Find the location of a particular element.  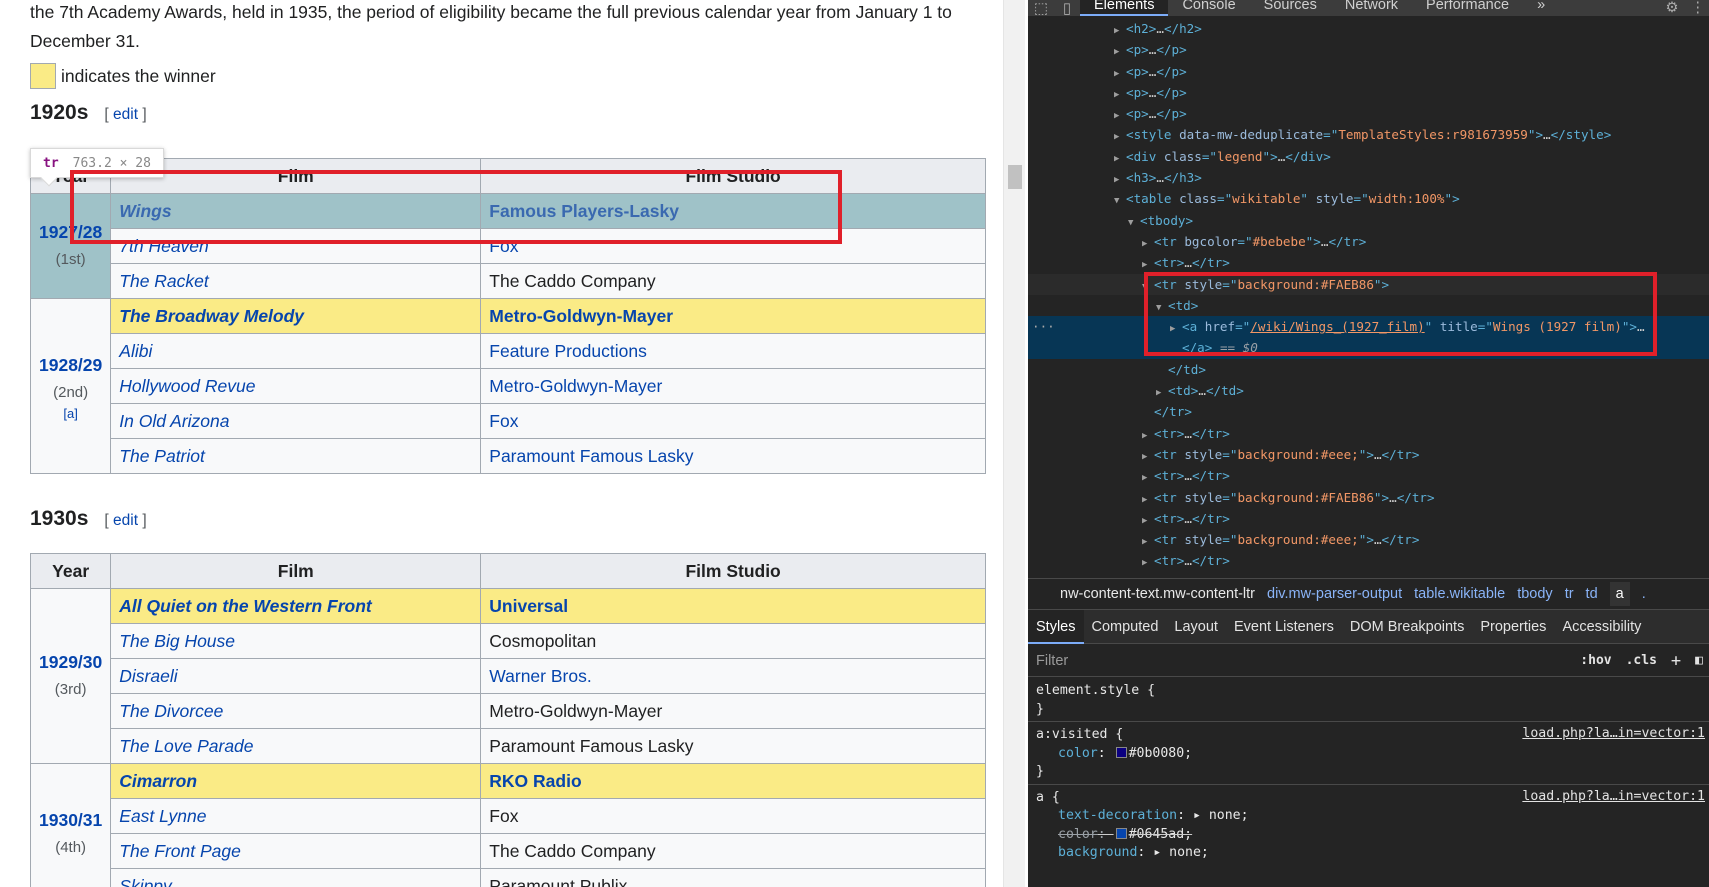

tab-styles: Styles is located at coordinates (1056, 626).